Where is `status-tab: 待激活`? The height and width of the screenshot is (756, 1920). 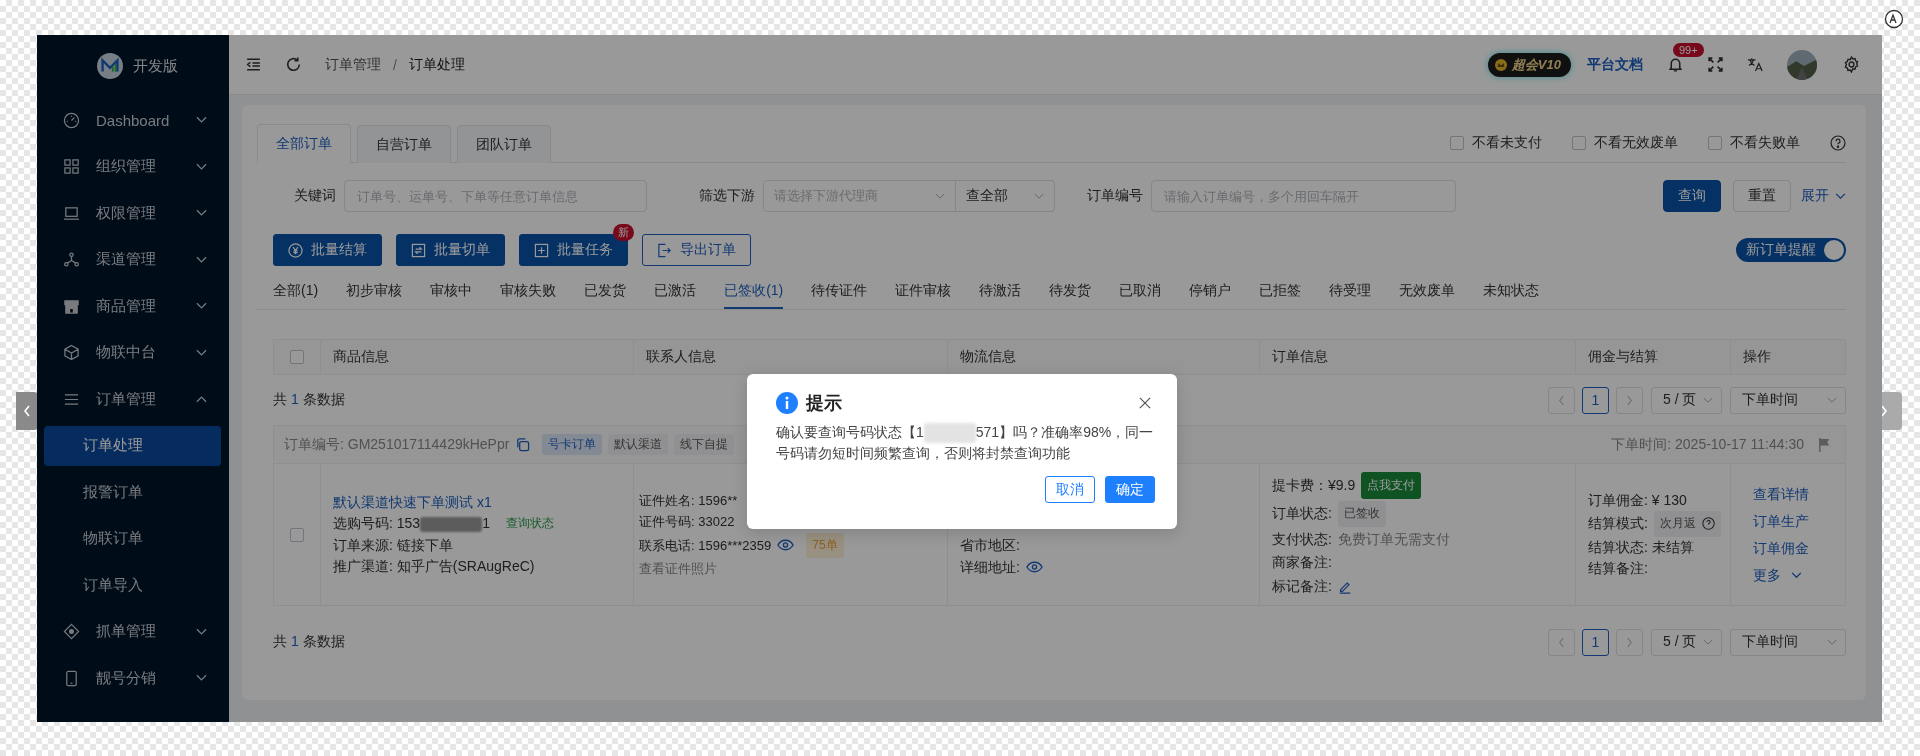
status-tab: 待激活 is located at coordinates (1000, 292).